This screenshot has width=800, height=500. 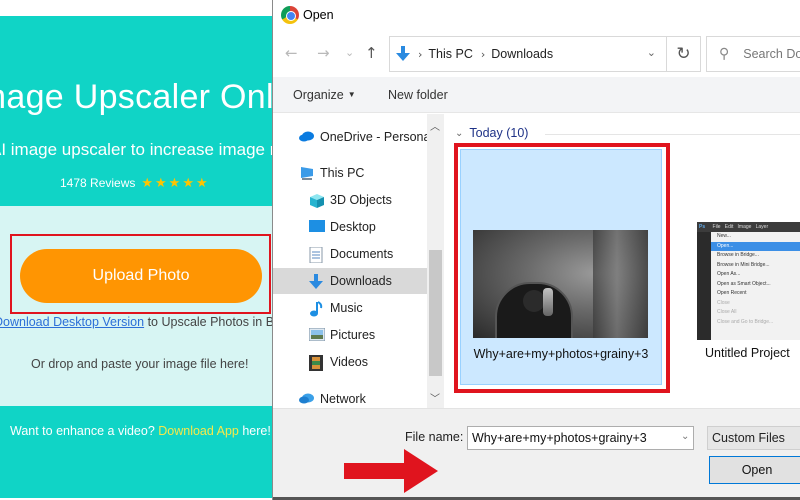 I want to click on tree-item-desktop: Desktop, so click(x=350, y=227).